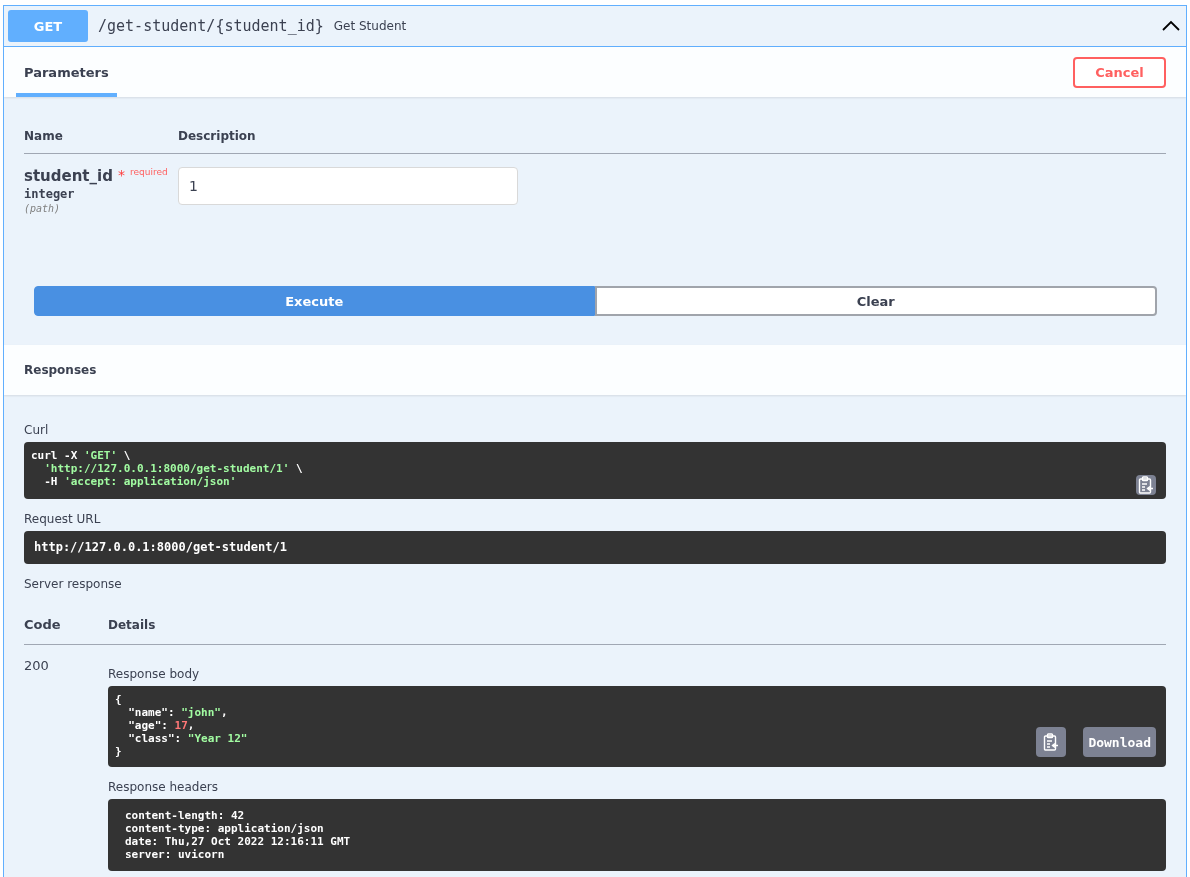 This screenshot has width=1190, height=877. Describe the element at coordinates (1119, 742) in the screenshot. I see `download-button: Download` at that location.